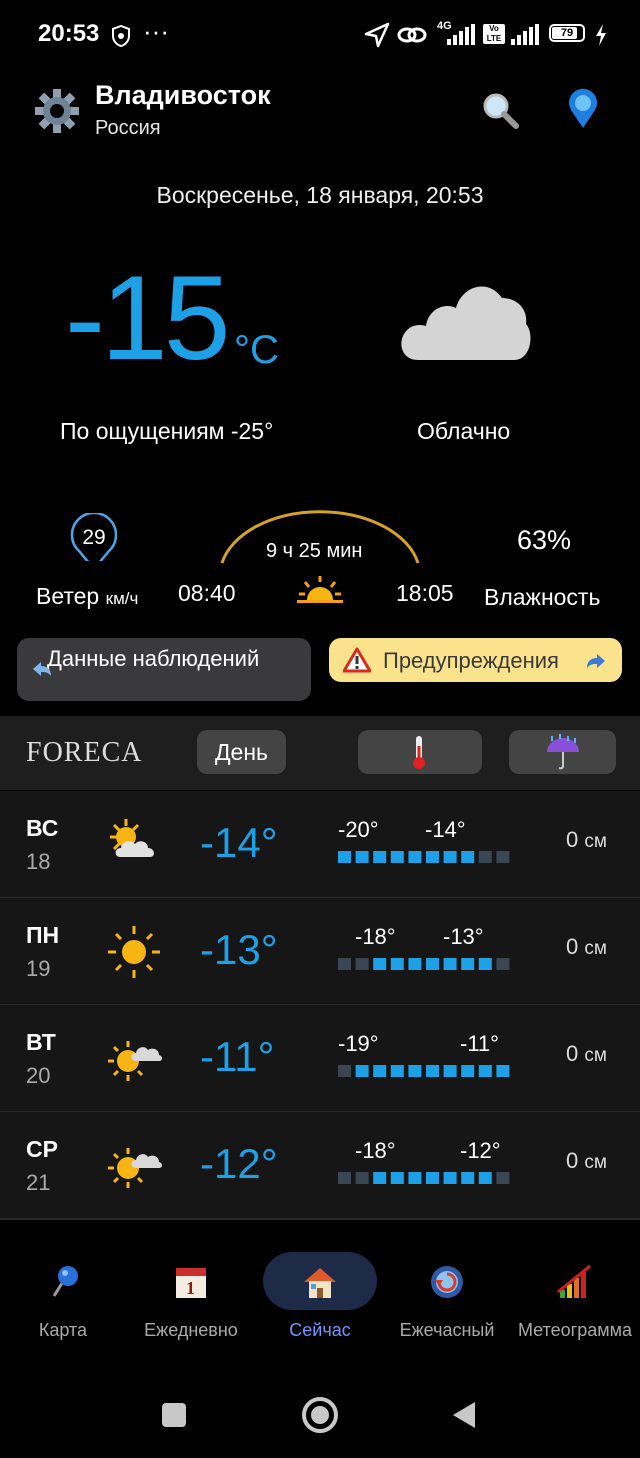 Image resolution: width=640 pixels, height=1458 pixels. Describe the element at coordinates (320, 1415) in the screenshot. I see `home-button` at that location.